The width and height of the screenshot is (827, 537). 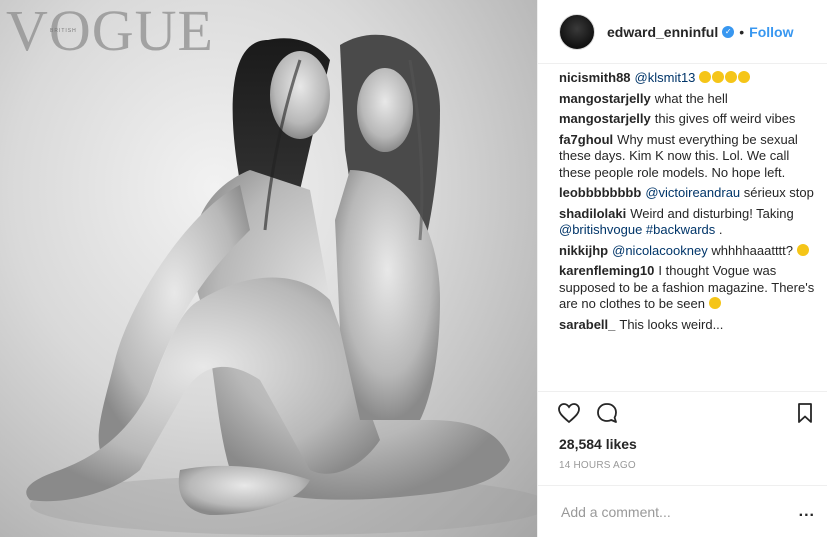 I want to click on comment-input, so click(x=679, y=511).